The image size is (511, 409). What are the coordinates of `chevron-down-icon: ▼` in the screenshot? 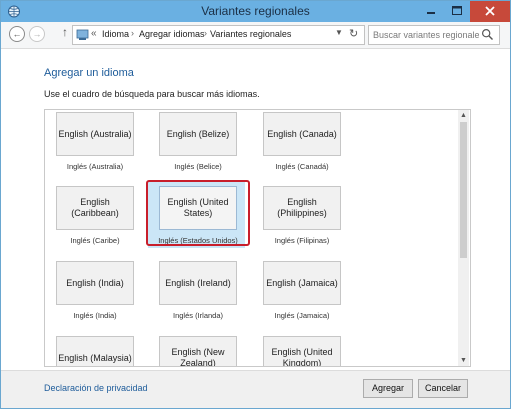 It's located at (339, 32).